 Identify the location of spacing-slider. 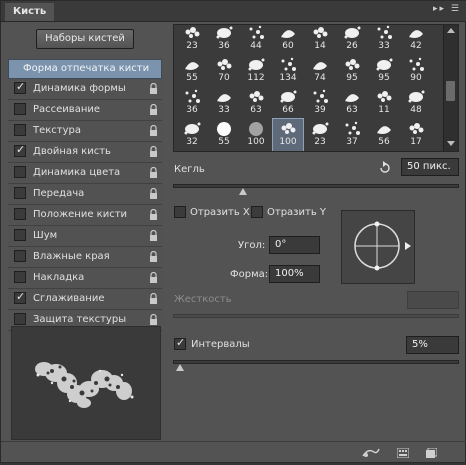
(316, 362).